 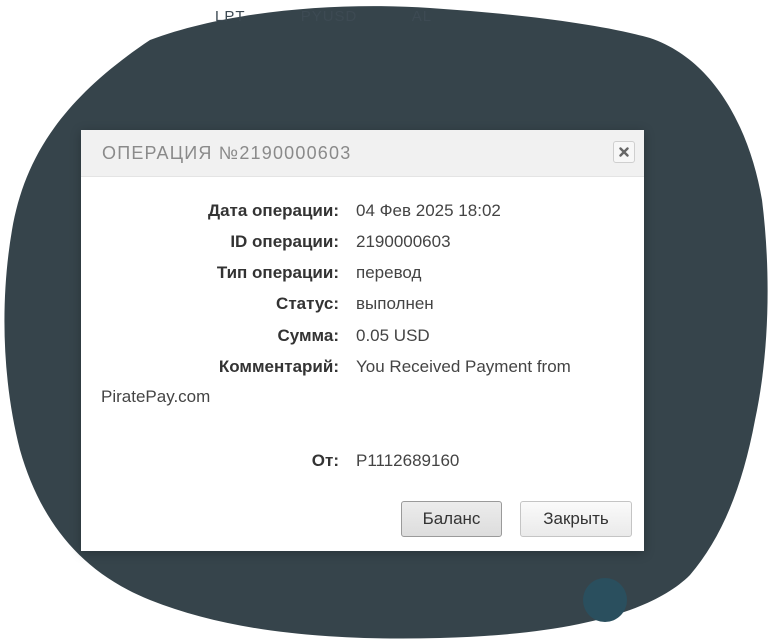 I want to click on balance-button: Баланс, so click(x=451, y=519).